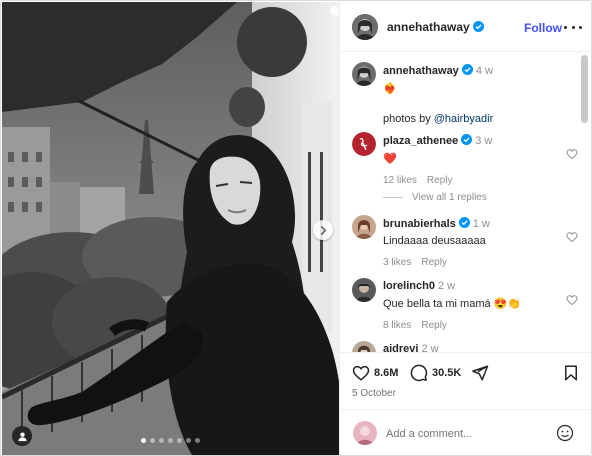 This screenshot has height=456, width=592. I want to click on comment-action: 30.5K, so click(435, 373).